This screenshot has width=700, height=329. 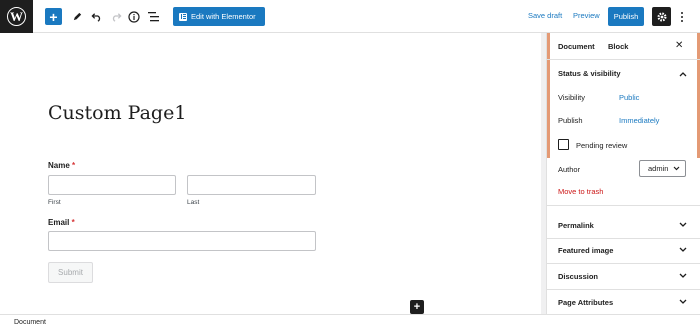 I want to click on wordpress-logo-button: W, so click(x=16, y=16).